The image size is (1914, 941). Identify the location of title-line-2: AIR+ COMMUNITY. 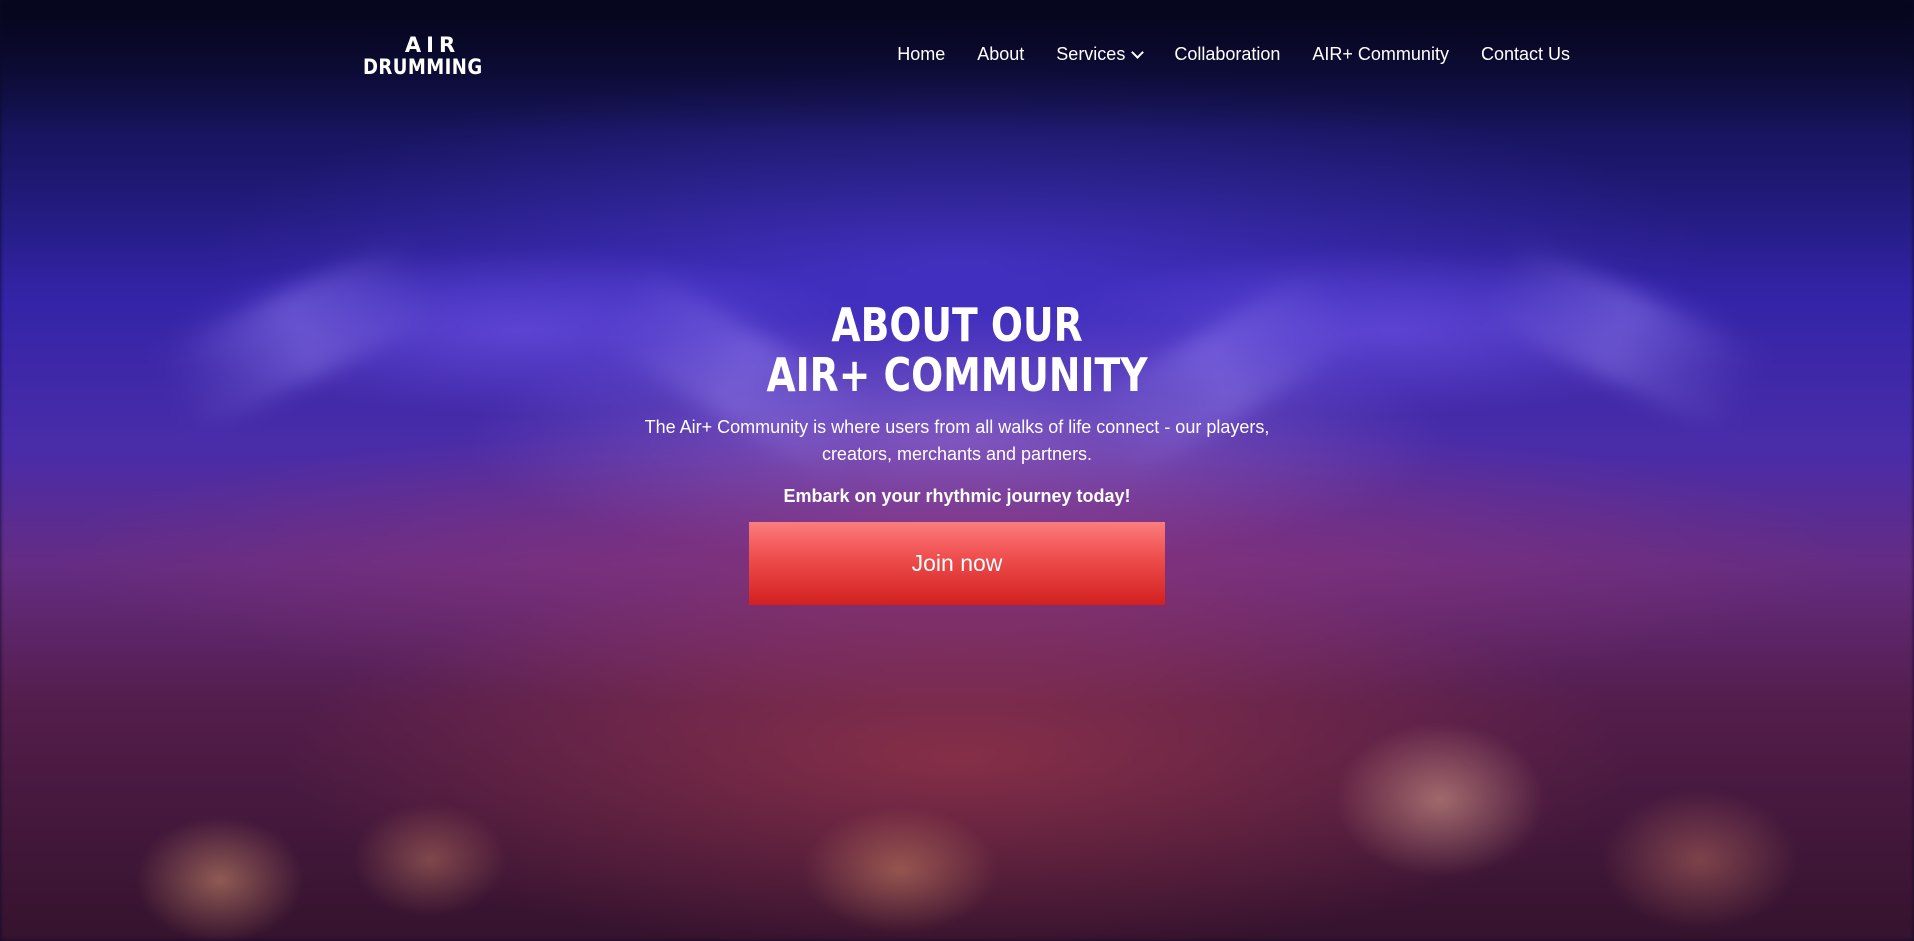
(957, 375).